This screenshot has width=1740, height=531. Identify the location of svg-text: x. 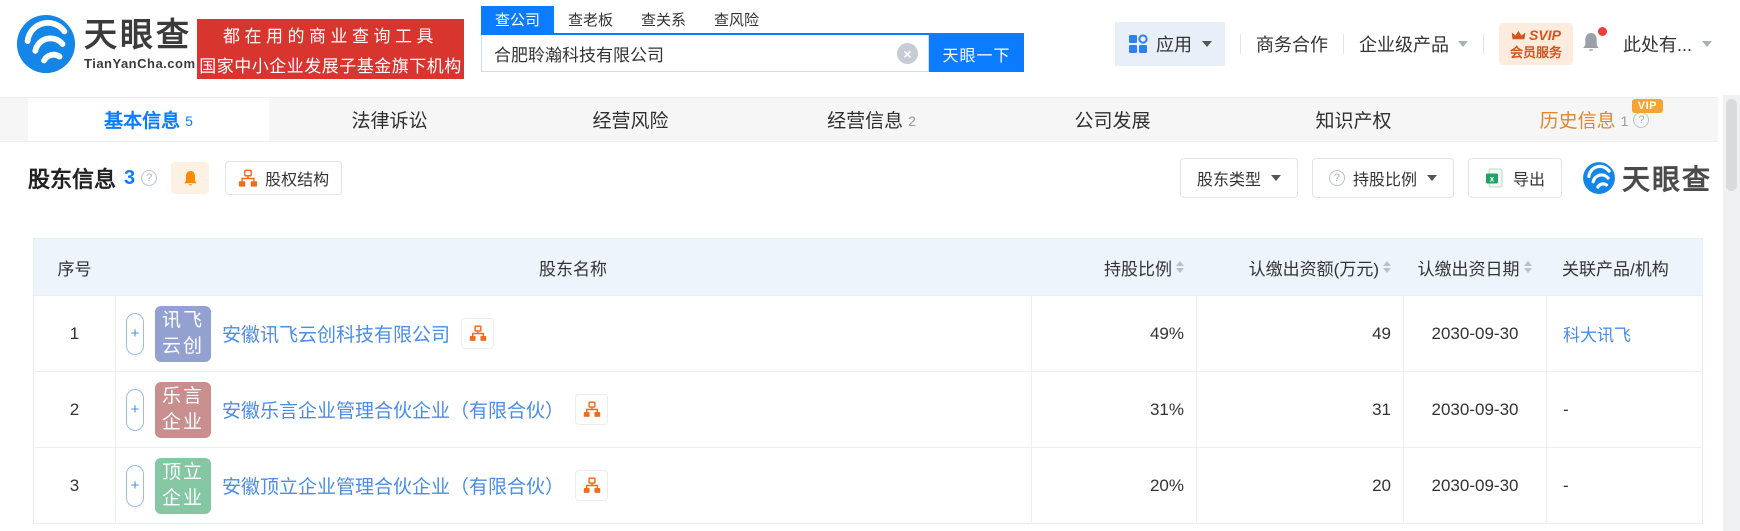
(1492, 178).